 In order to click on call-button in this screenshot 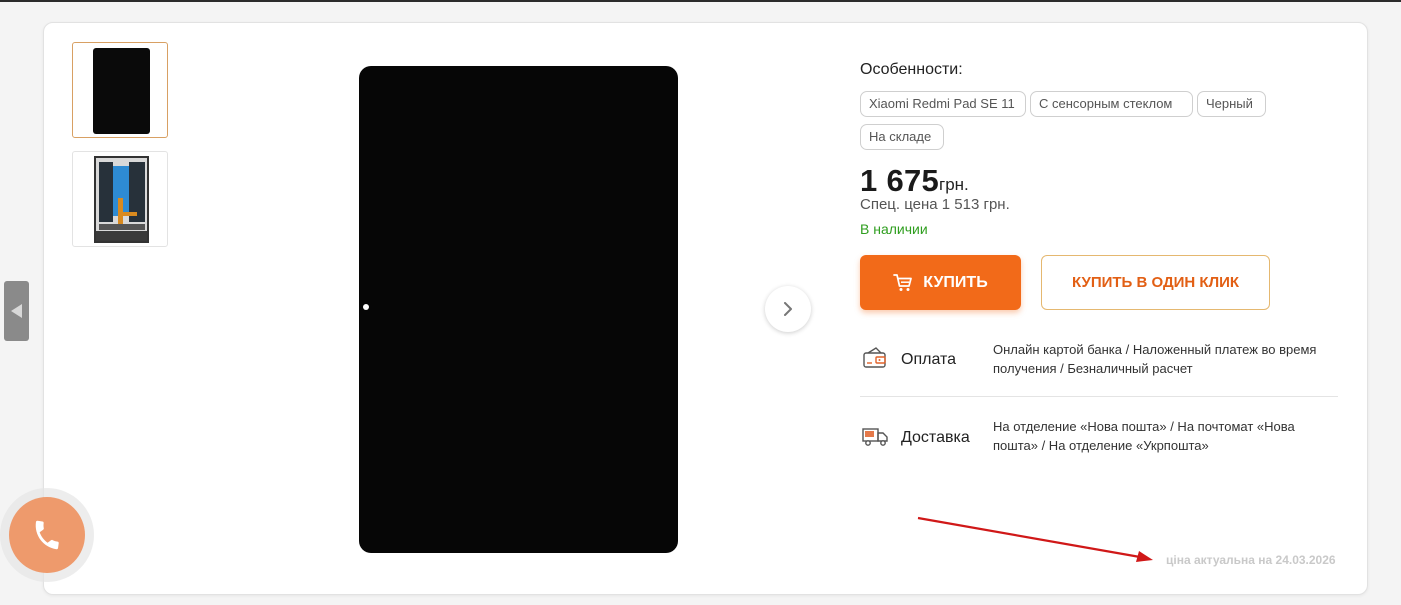, I will do `click(47, 535)`.